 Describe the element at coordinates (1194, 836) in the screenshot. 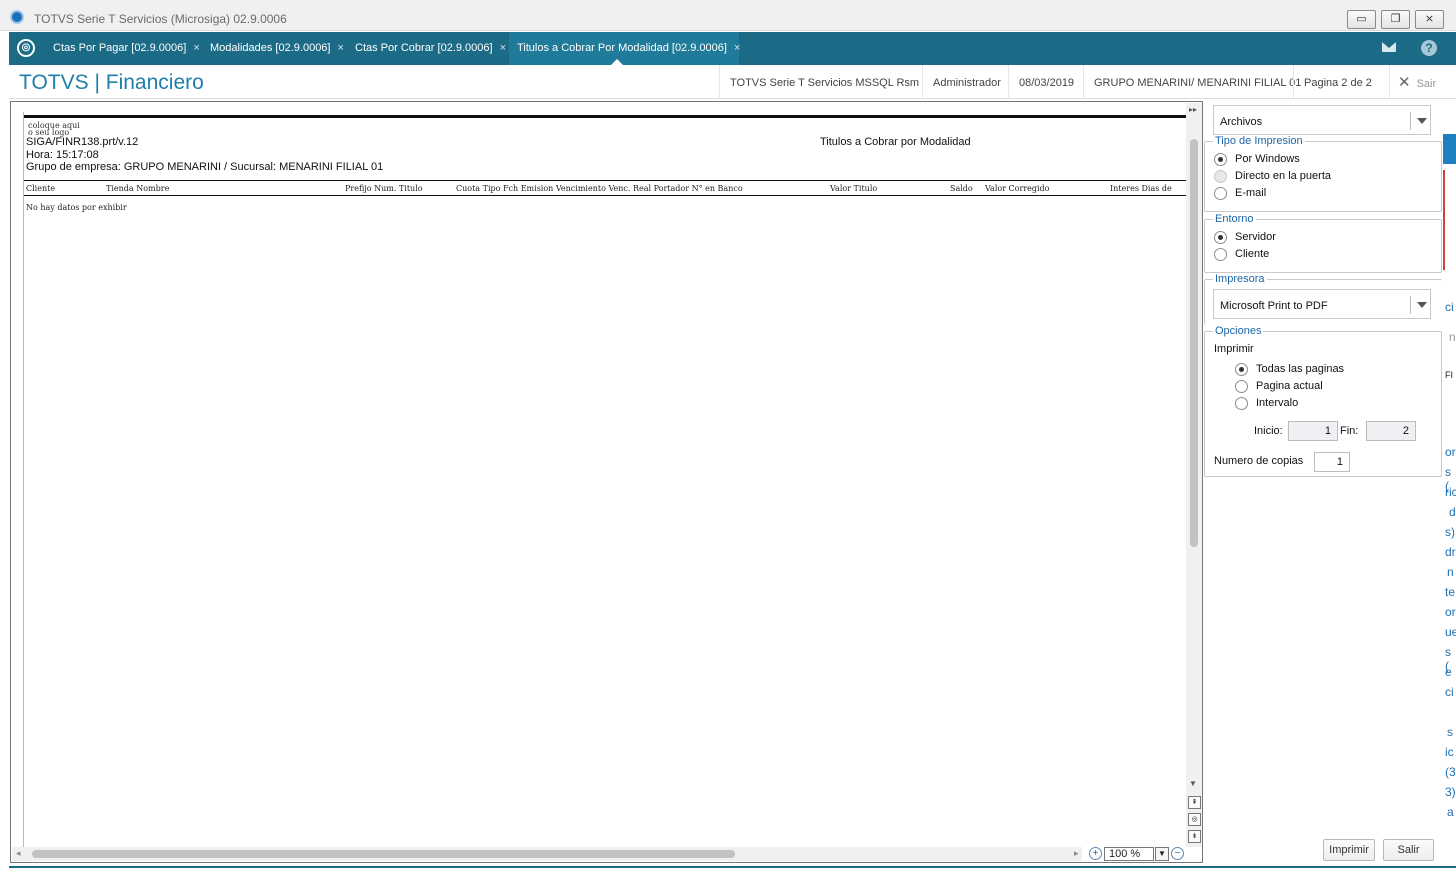

I see `last-page-icon: ⇟` at that location.